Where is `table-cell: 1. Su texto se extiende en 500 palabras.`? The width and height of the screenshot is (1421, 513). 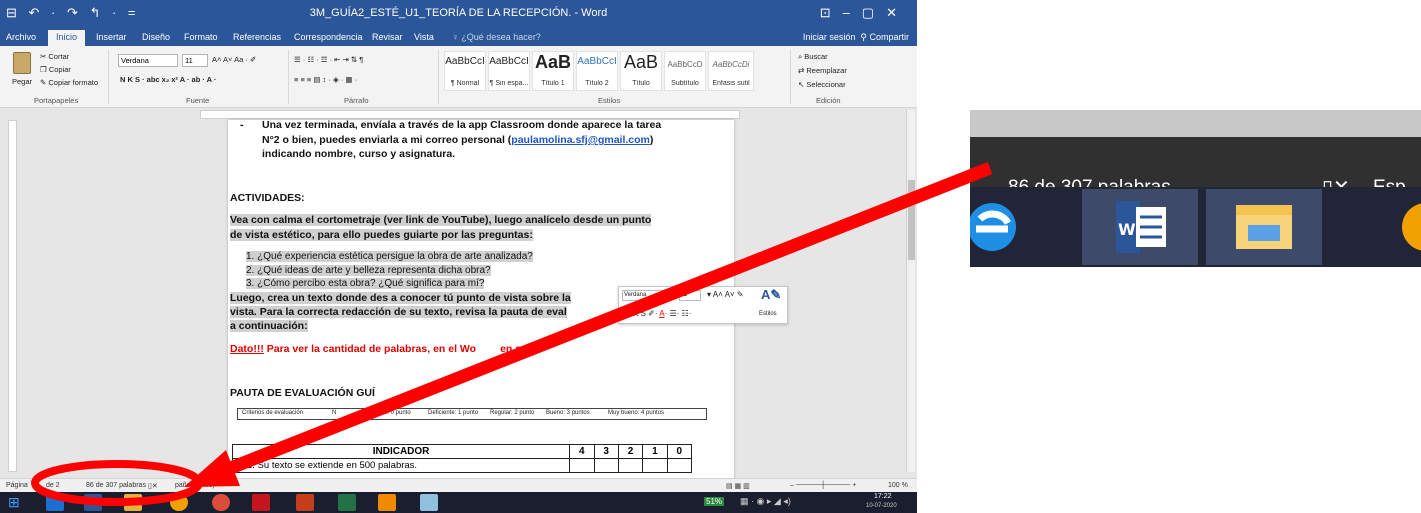
table-cell: 1. Su texto se extiende en 500 palabras. is located at coordinates (401, 465).